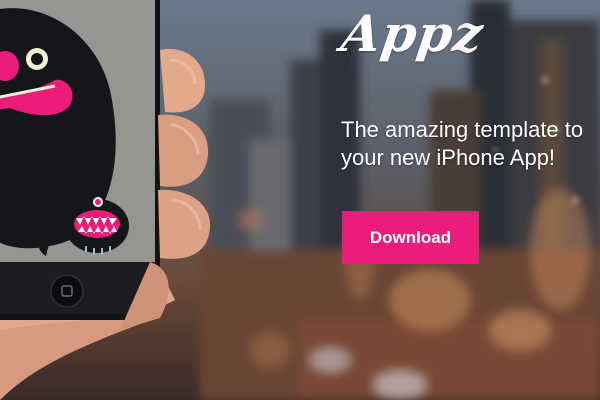 This screenshot has height=400, width=600. I want to click on home-button-icon, so click(67, 291).